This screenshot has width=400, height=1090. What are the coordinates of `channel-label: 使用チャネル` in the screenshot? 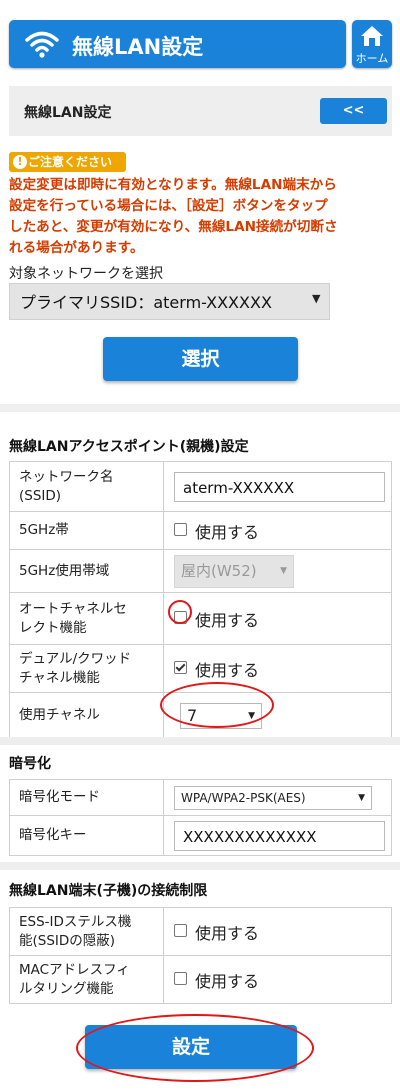 It's located at (86, 715).